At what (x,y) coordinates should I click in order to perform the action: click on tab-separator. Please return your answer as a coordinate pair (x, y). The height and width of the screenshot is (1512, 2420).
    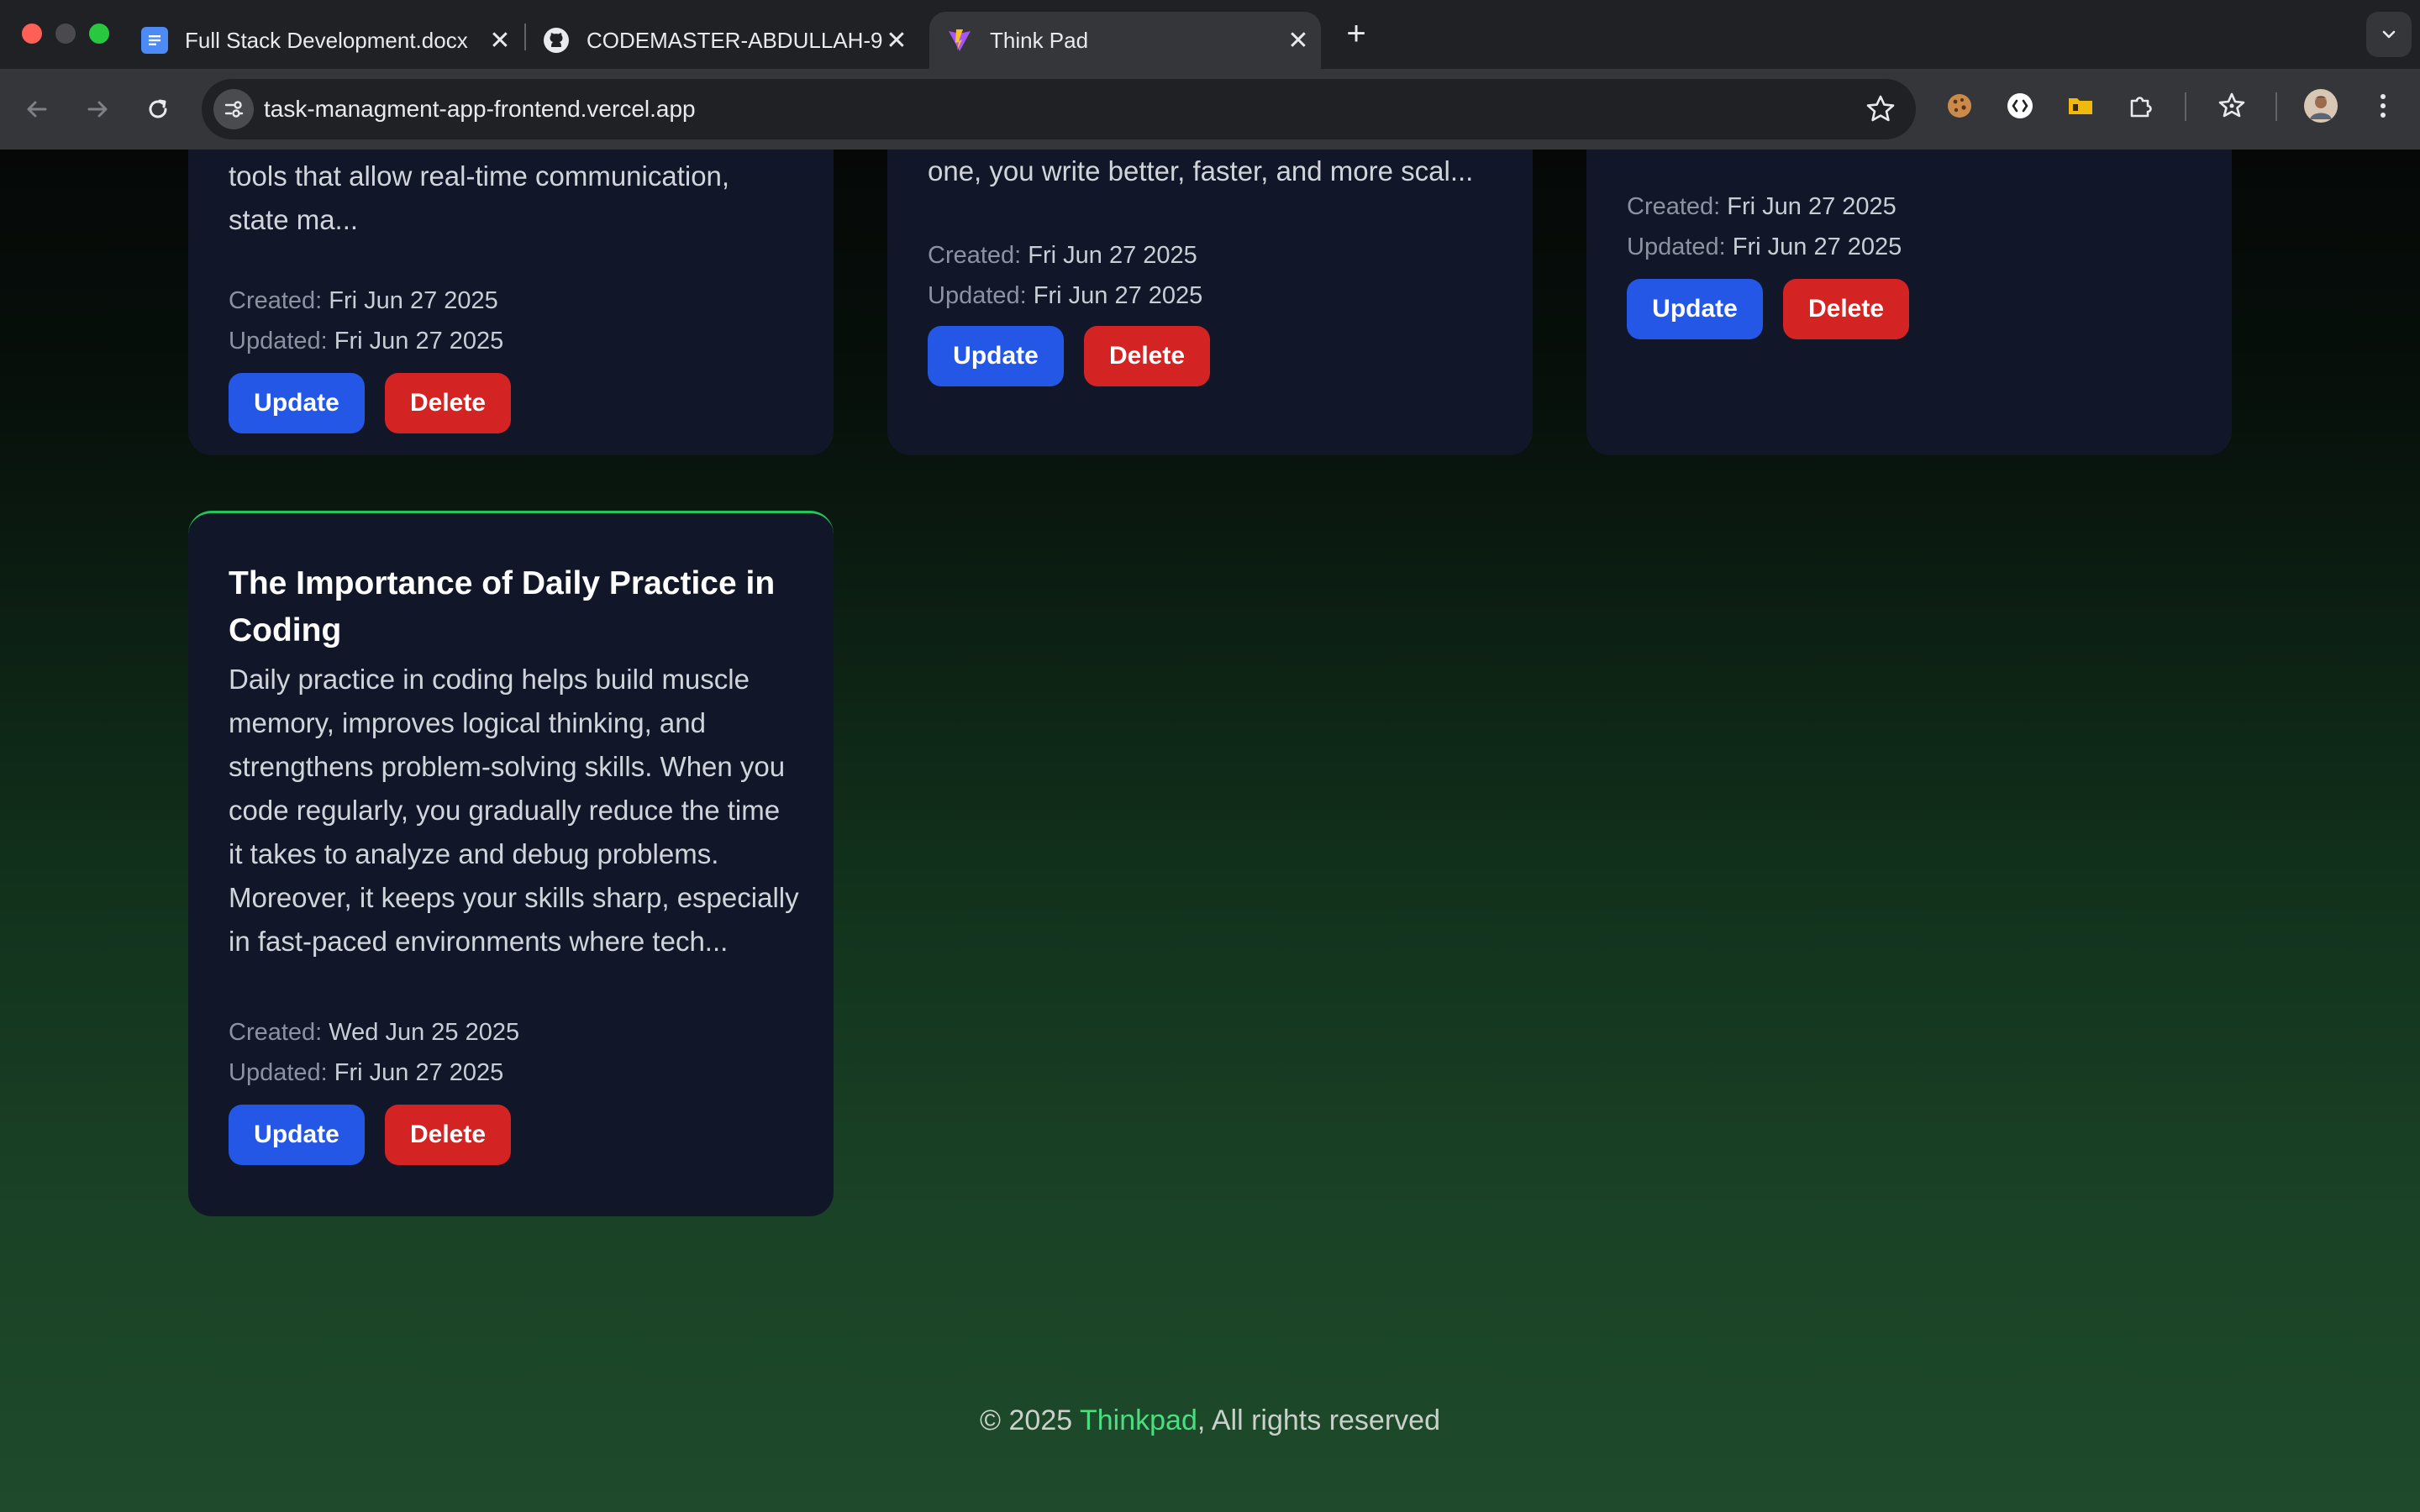
    Looking at the image, I should click on (525, 37).